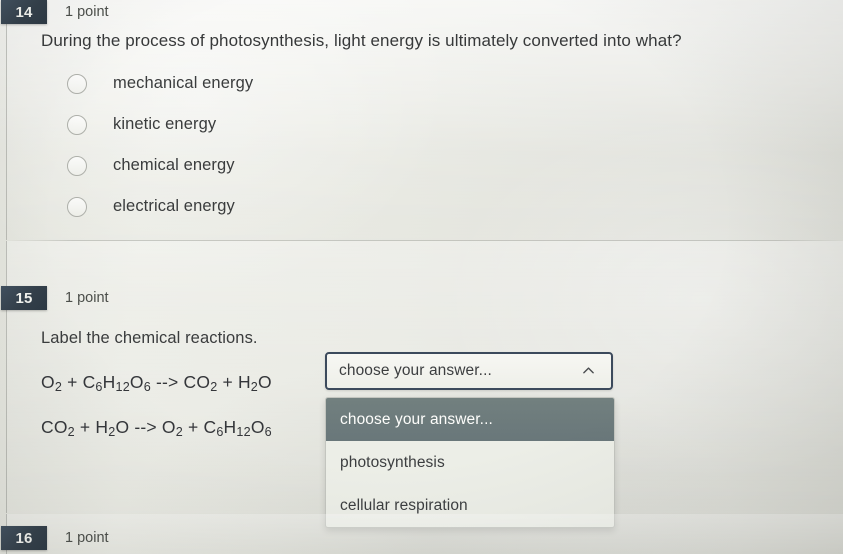 The height and width of the screenshot is (554, 843). Describe the element at coordinates (174, 206) in the screenshot. I see `answer-choice-label: electrical energy` at that location.